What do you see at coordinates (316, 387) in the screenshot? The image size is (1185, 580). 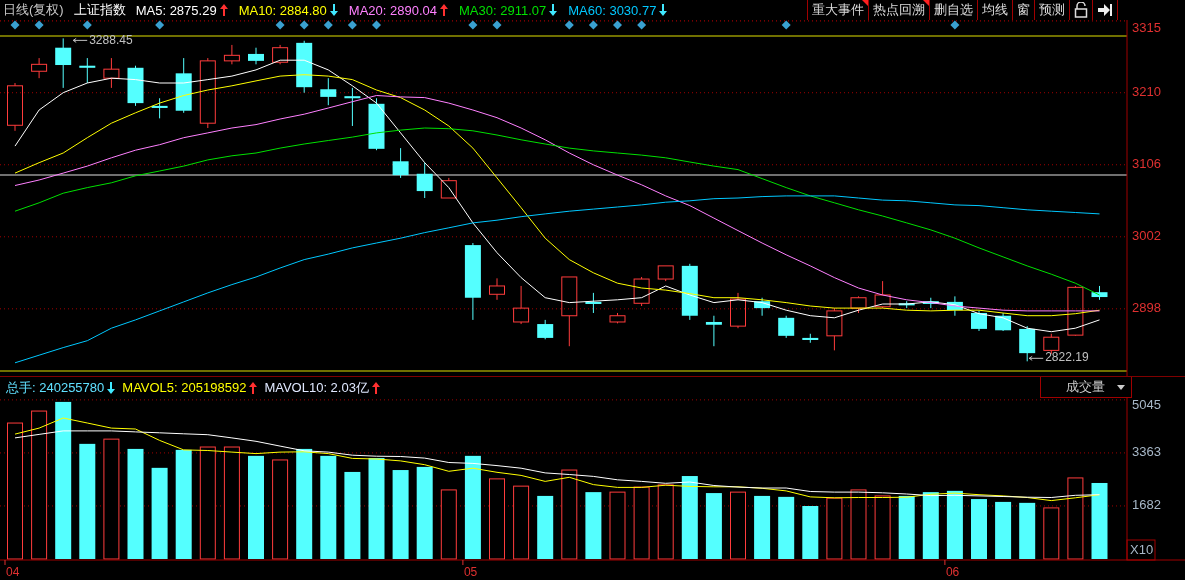 I see `indicator-value: MAVOL10: 2.03亿` at bounding box center [316, 387].